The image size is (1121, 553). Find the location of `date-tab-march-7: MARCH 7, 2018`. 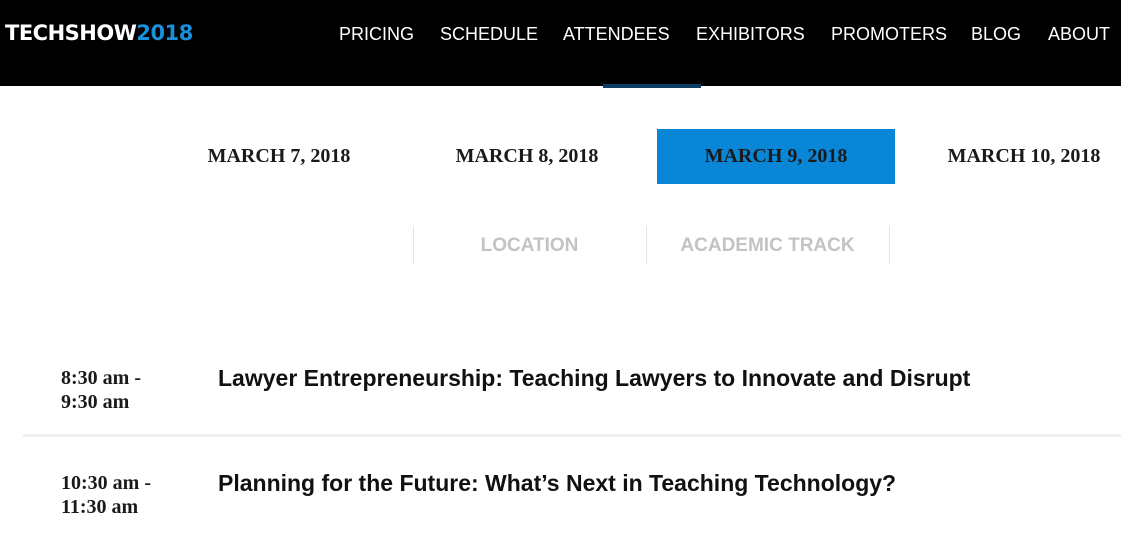

date-tab-march-7: MARCH 7, 2018 is located at coordinates (279, 156).